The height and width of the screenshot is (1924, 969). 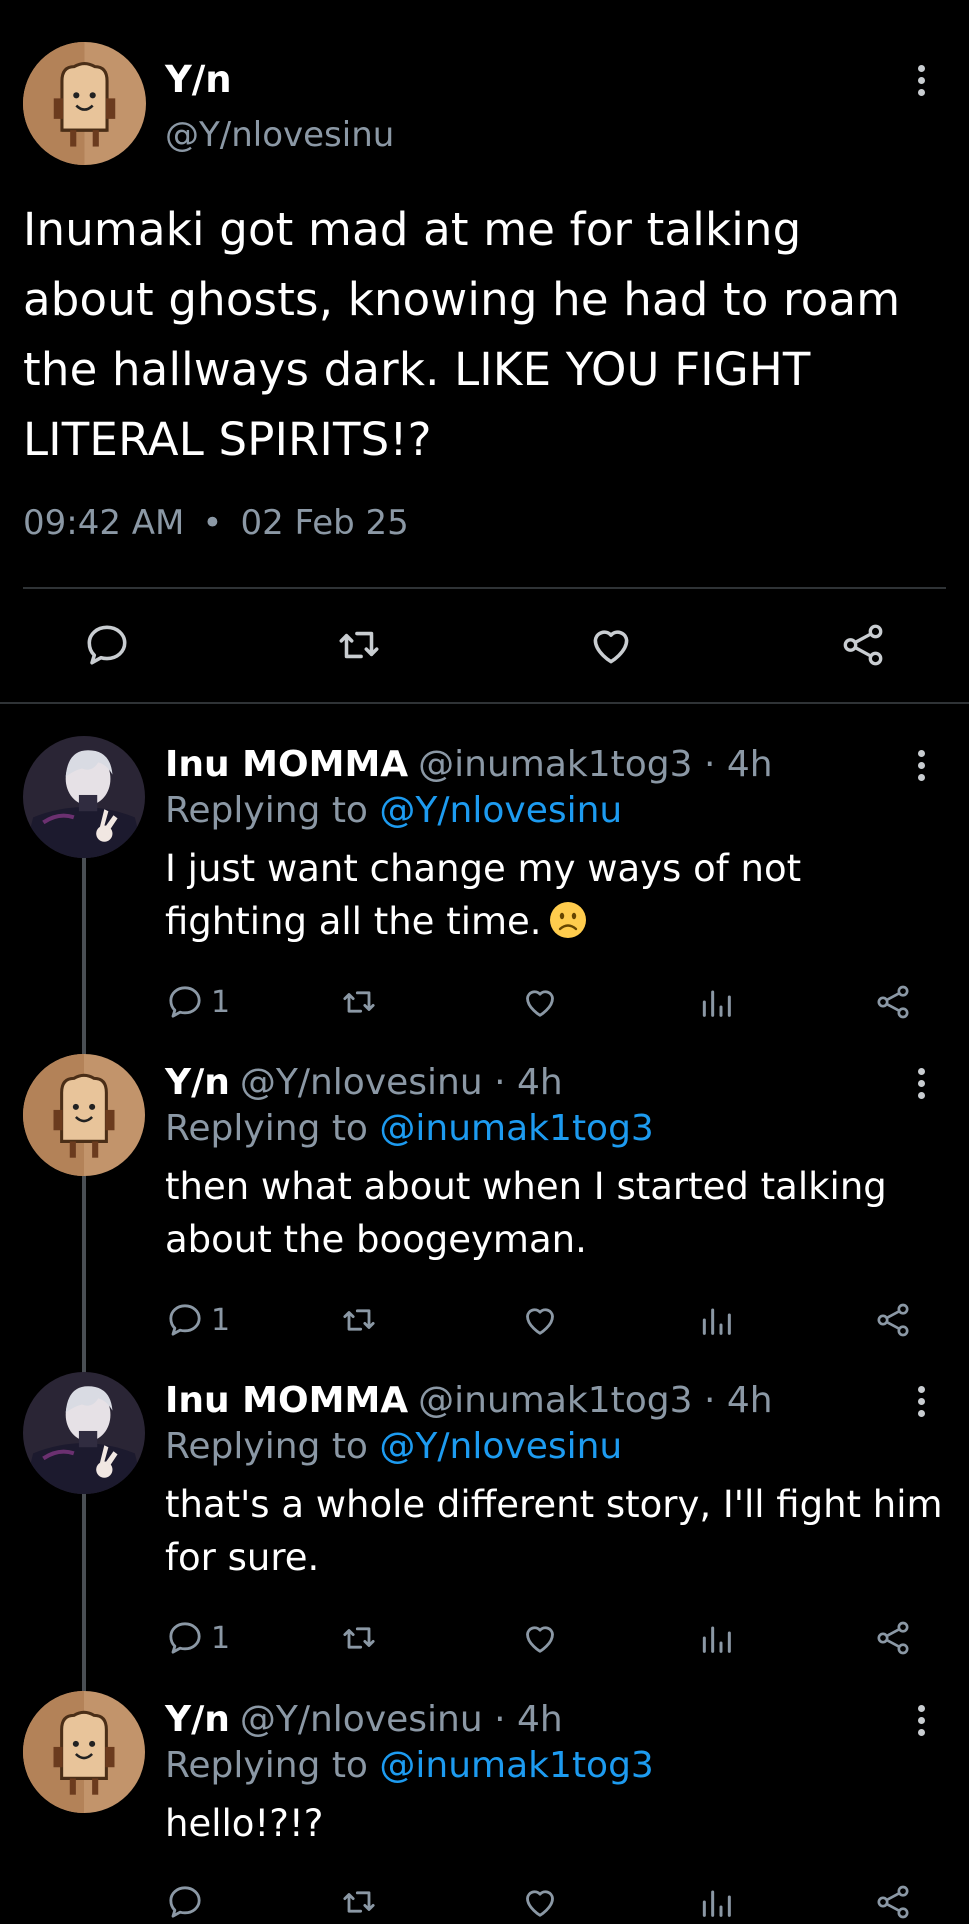 I want to click on tweet-timestamp: 09:42 AM • 02 Feb 25, so click(x=216, y=523).